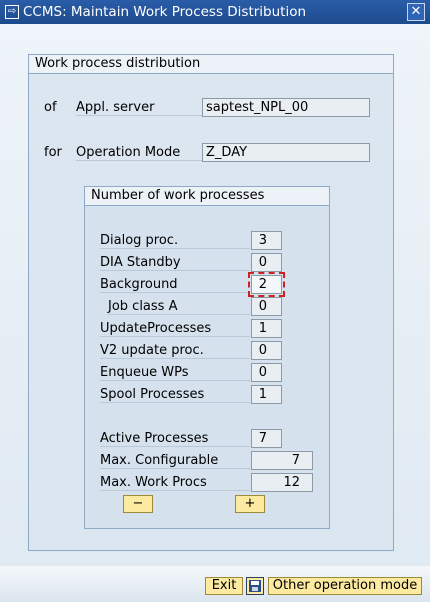 This screenshot has height=602, width=430. Describe the element at coordinates (250, 504) in the screenshot. I see `increase-button: +` at that location.